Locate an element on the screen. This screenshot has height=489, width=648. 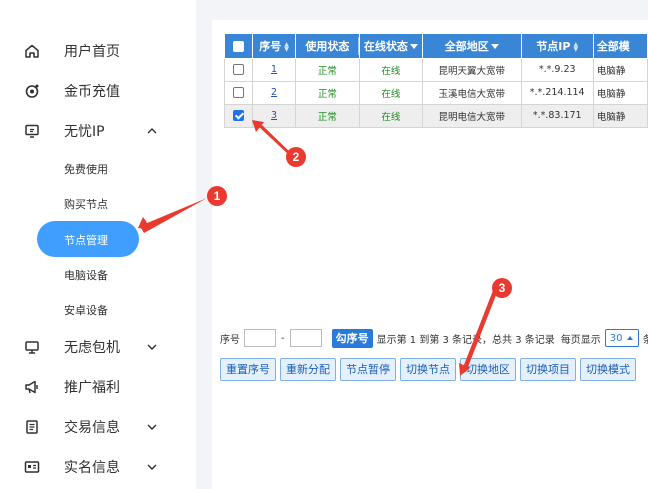
column-header-label: 全部模 is located at coordinates (613, 46).